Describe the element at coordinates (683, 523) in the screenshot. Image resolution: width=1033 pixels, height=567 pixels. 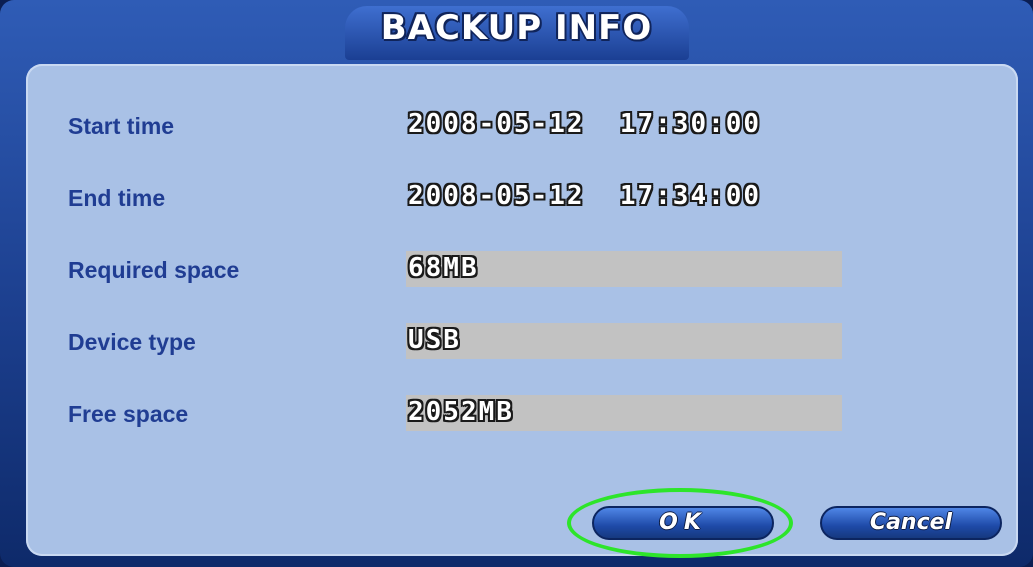
I see `ok-button: OK` at that location.